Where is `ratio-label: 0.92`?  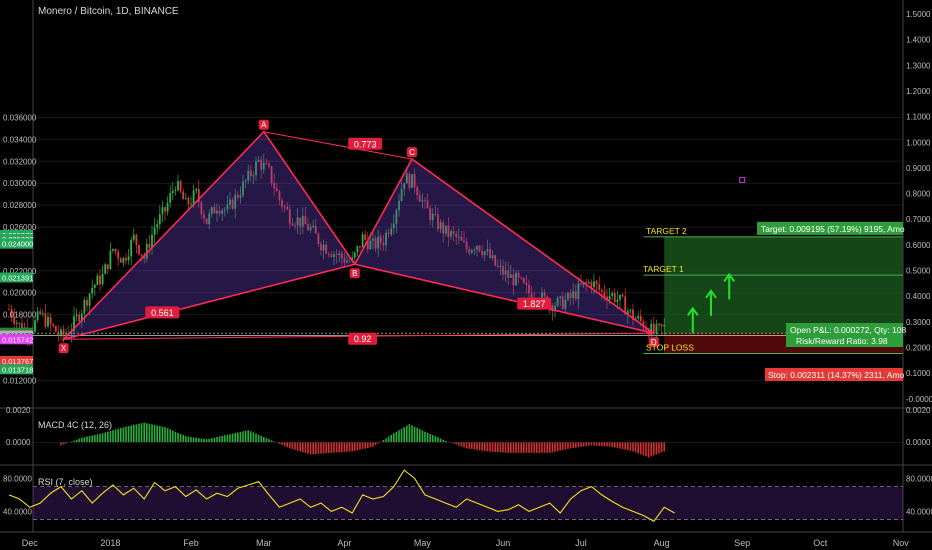 ratio-label: 0.92 is located at coordinates (363, 339).